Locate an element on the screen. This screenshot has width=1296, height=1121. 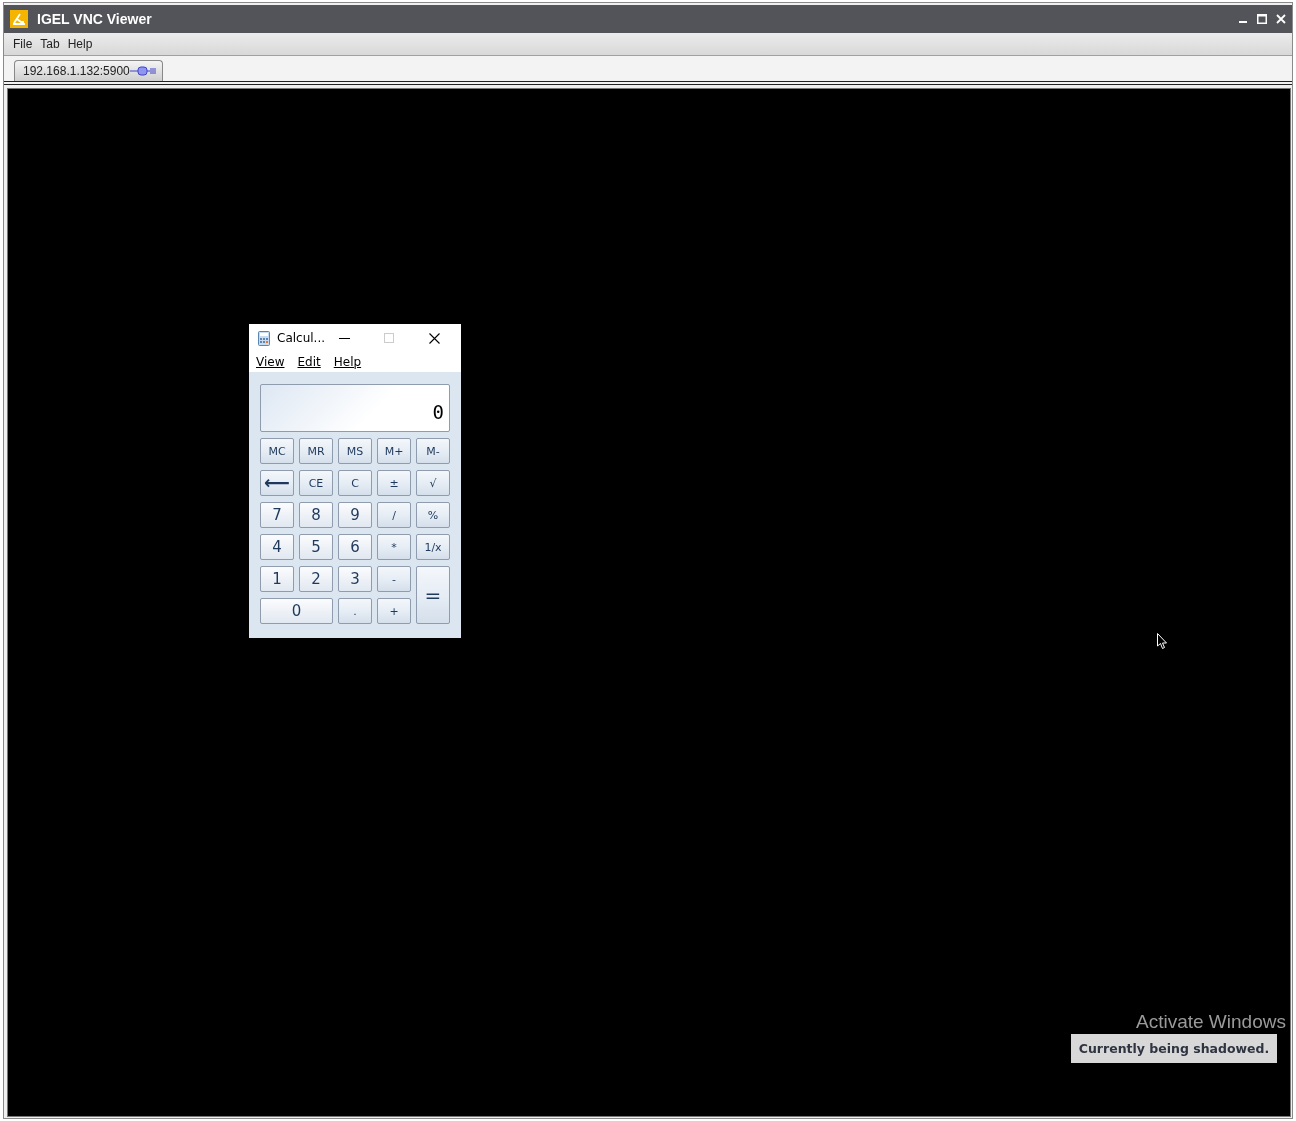
calculator-key: 9 is located at coordinates (355, 515).